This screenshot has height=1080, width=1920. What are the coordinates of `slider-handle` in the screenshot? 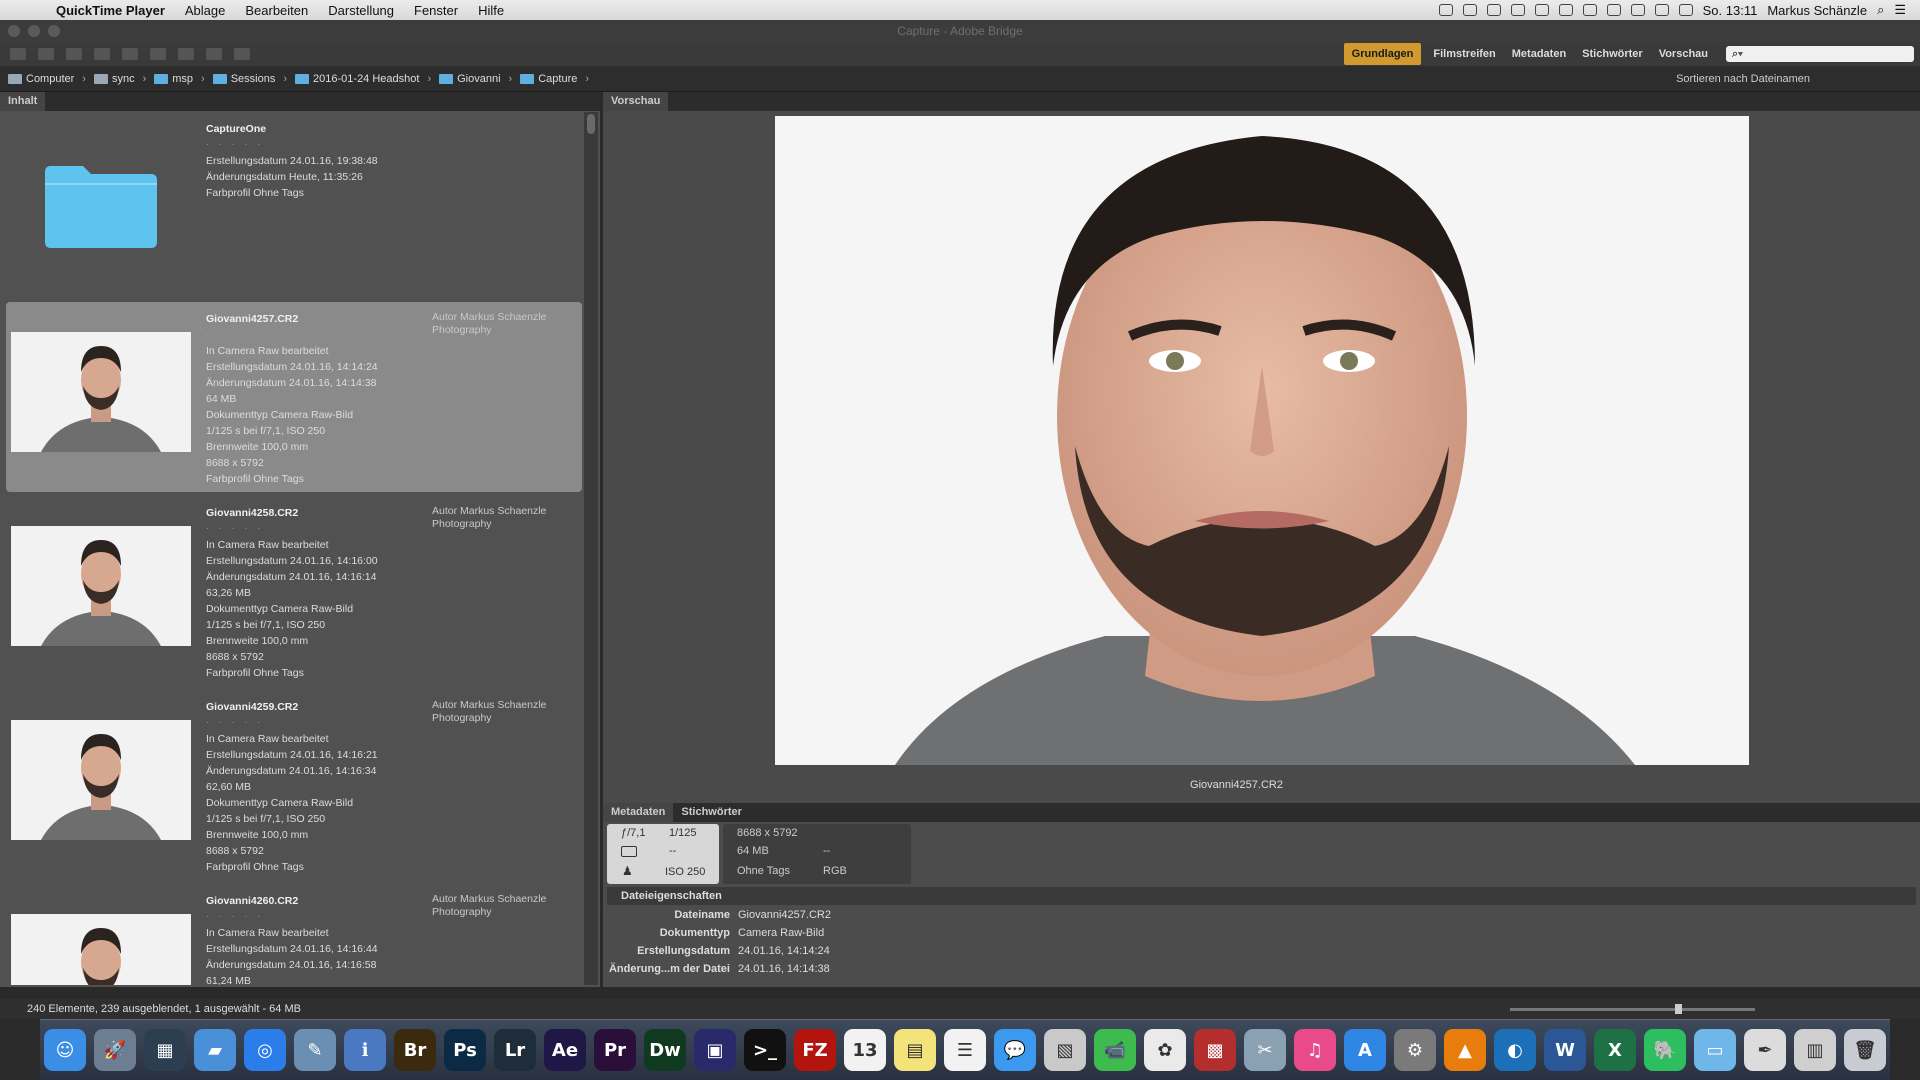 It's located at (1678, 1009).